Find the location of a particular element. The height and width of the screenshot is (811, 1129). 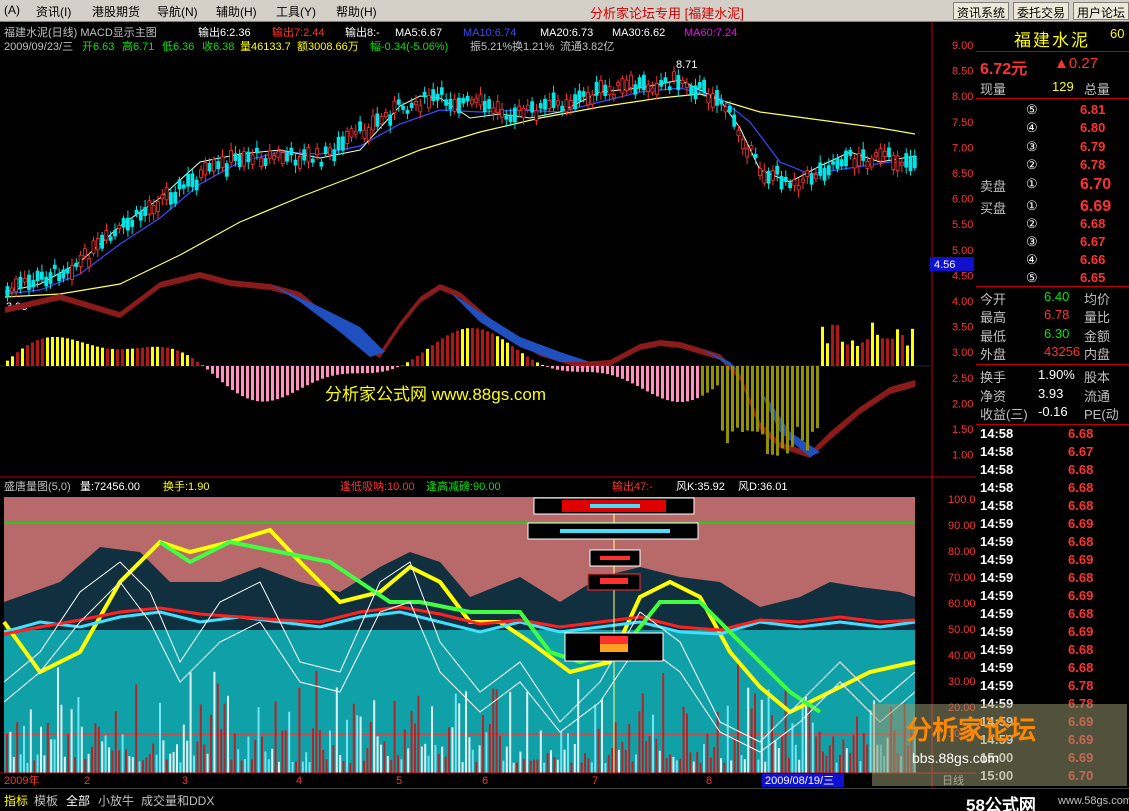

tick-price: 6.78 is located at coordinates (1081, 685).